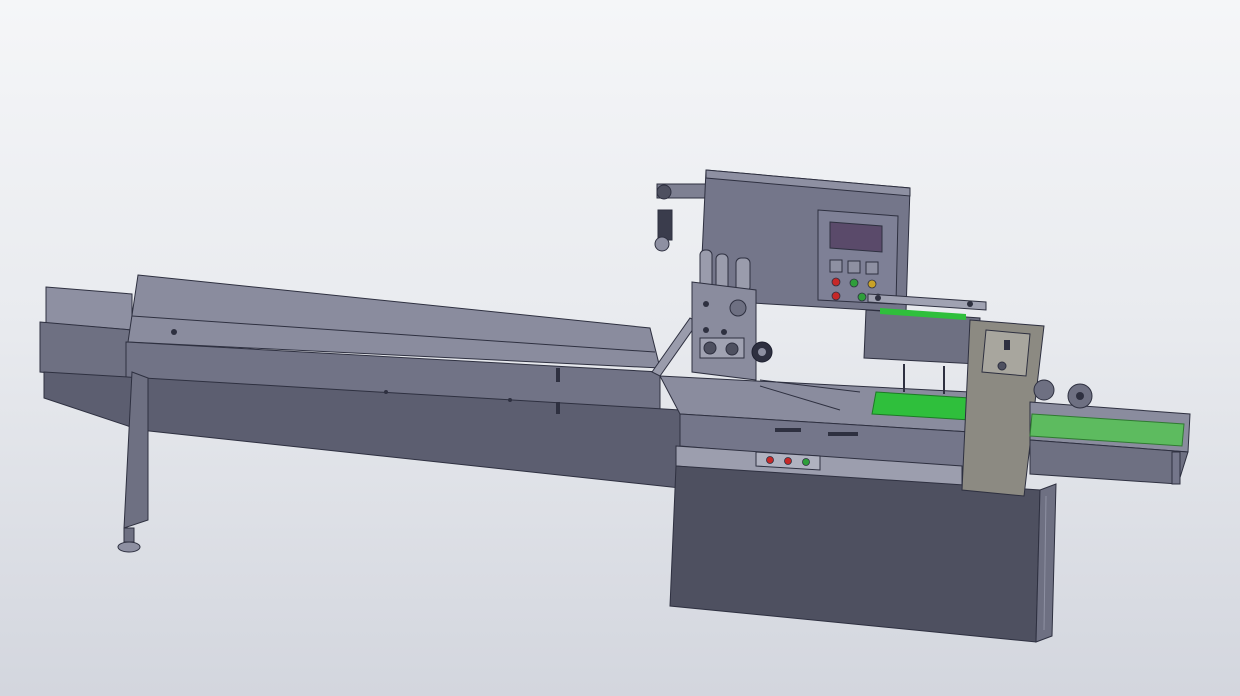  Describe the element at coordinates (1044, 390) in the screenshot. I see `outfeed-roller` at that location.